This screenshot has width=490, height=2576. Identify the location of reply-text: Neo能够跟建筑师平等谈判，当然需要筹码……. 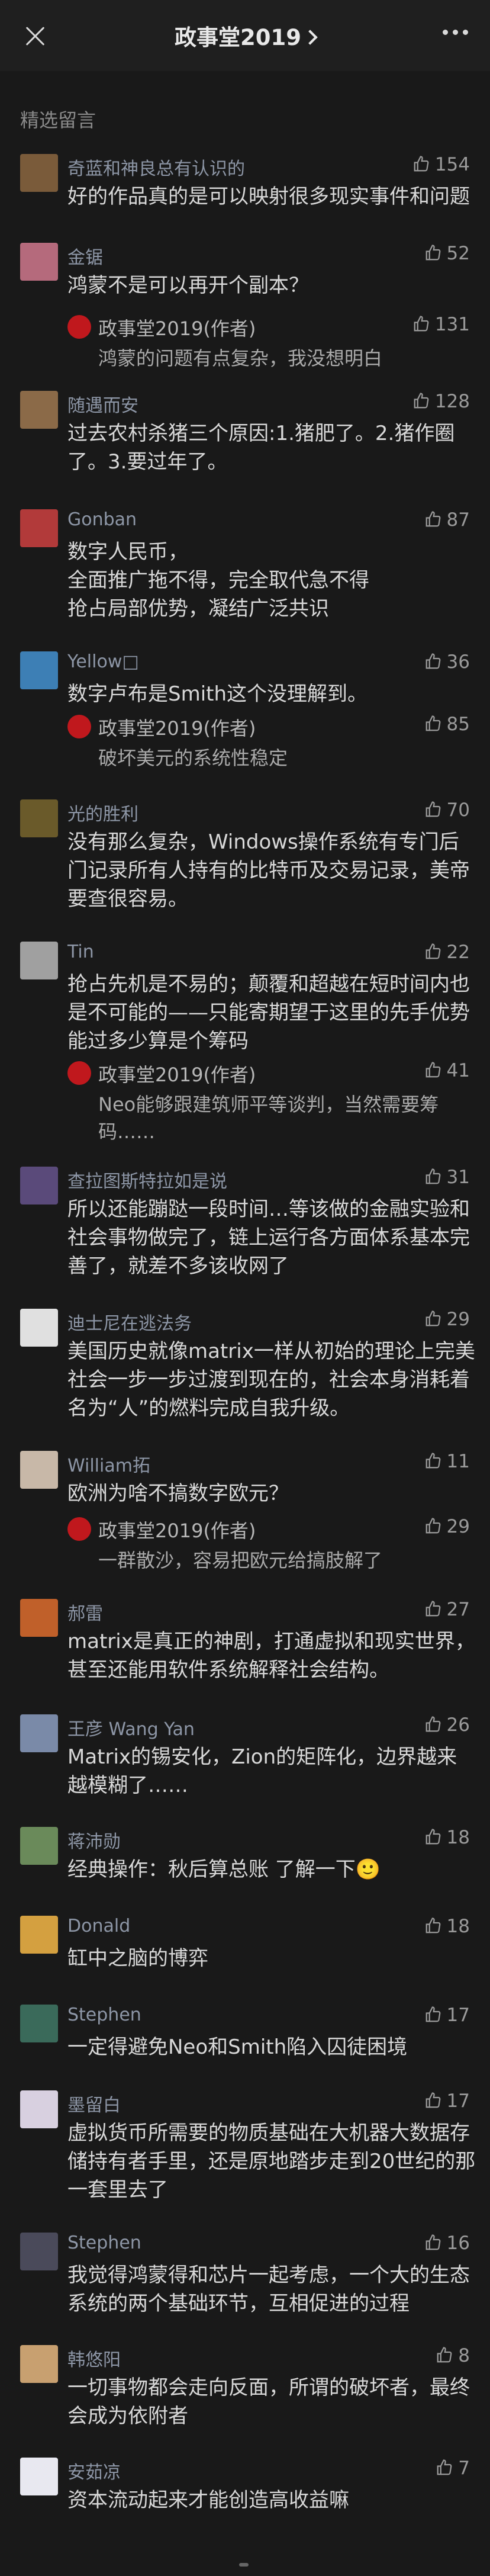
(268, 1118).